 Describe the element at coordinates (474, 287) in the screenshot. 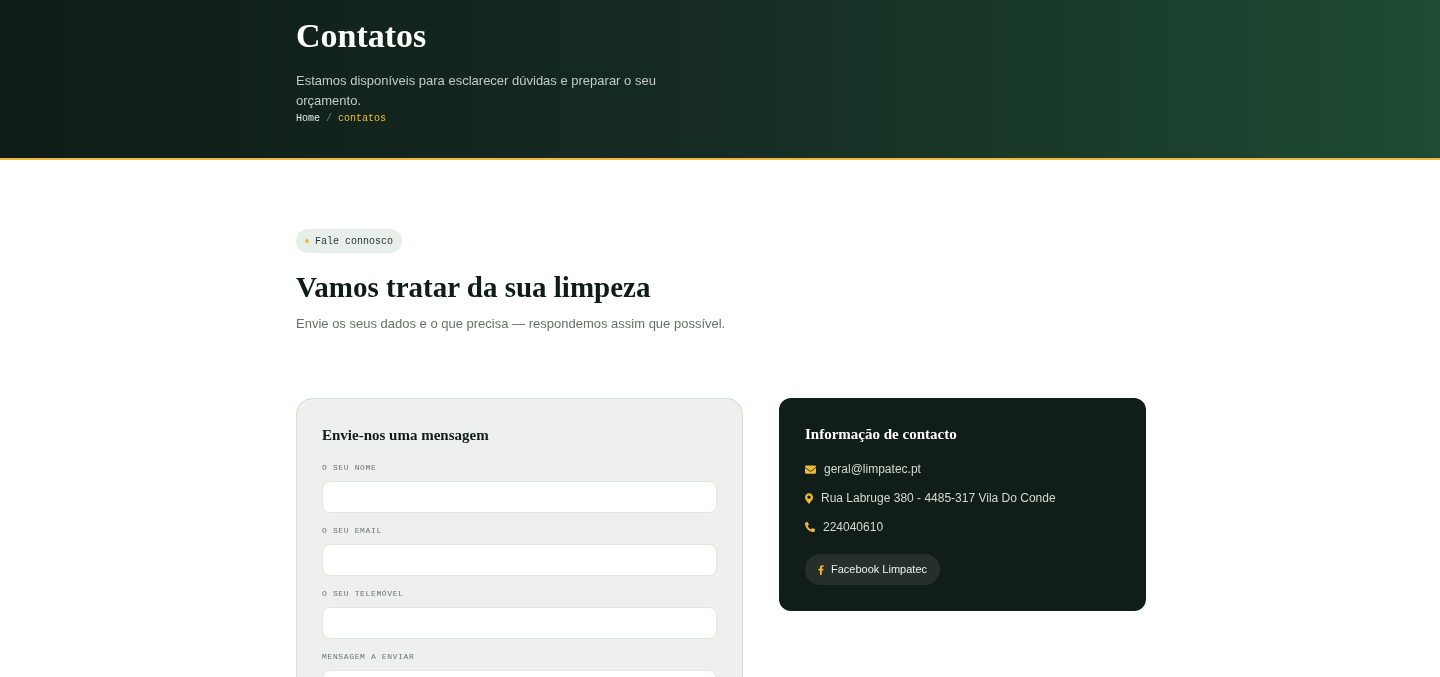

I see `section-title: Vamos tratar da sua limpeza` at that location.